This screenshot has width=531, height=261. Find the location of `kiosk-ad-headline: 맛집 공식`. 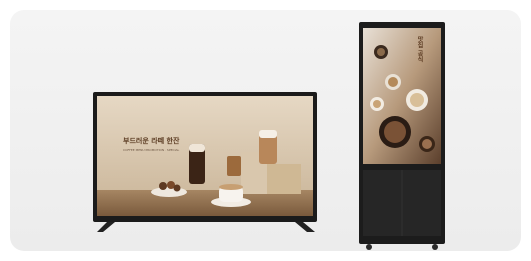

kiosk-ad-headline: 맛집 공식 is located at coordinates (419, 49).